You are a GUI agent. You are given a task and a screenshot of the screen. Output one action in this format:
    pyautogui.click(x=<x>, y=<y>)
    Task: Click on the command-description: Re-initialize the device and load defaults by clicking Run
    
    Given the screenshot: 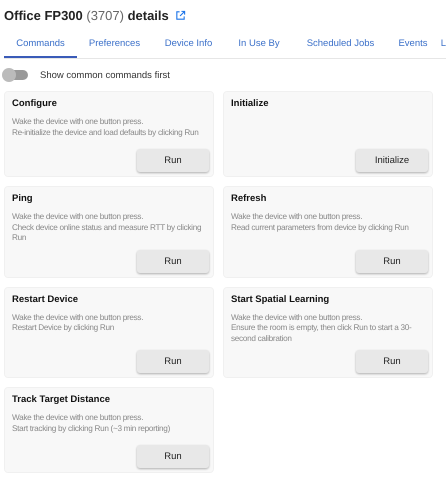 What is the action you would take?
    pyautogui.click(x=106, y=133)
    